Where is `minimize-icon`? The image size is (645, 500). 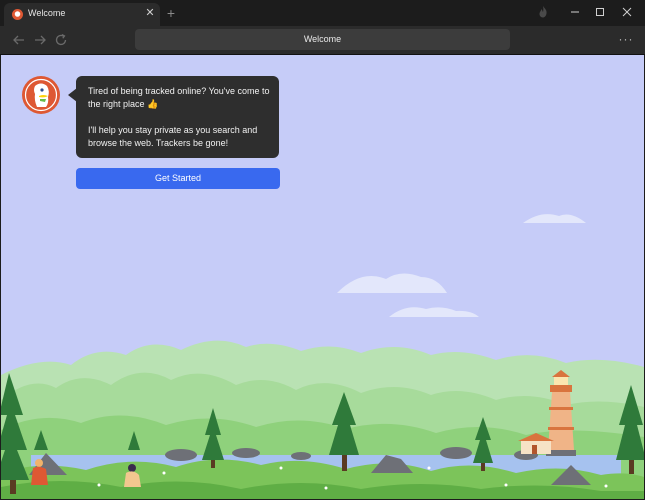 minimize-icon is located at coordinates (575, 12).